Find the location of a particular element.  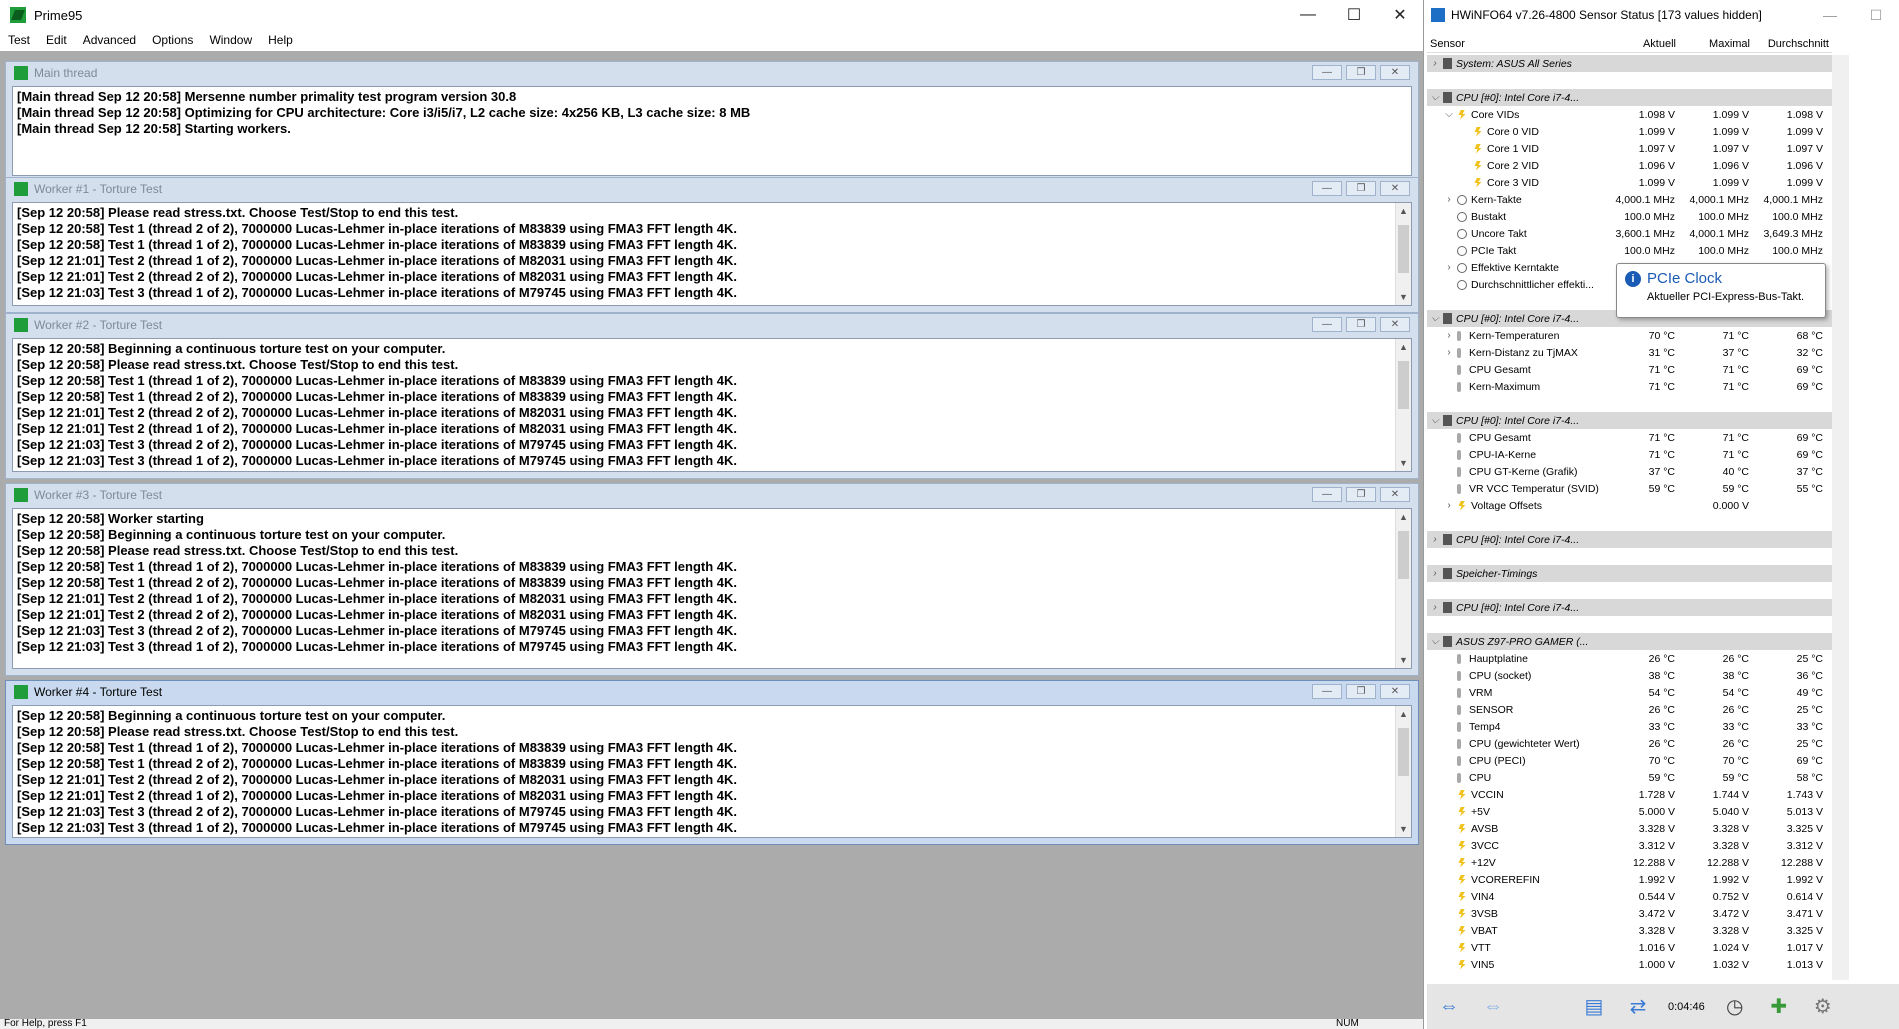

sensor-row: Core 0 VID 1.099 V 1.099 V 1.099 V is located at coordinates (1629, 131).